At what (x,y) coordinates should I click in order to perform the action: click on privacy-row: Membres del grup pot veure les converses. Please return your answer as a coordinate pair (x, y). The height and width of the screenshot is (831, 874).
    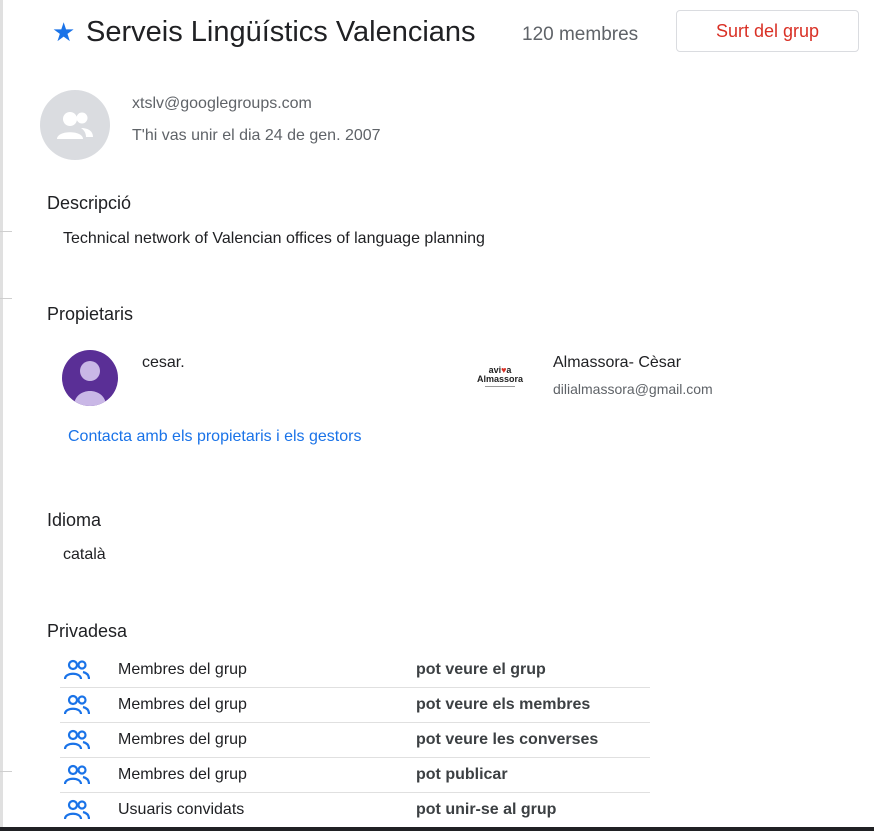
    Looking at the image, I should click on (355, 740).